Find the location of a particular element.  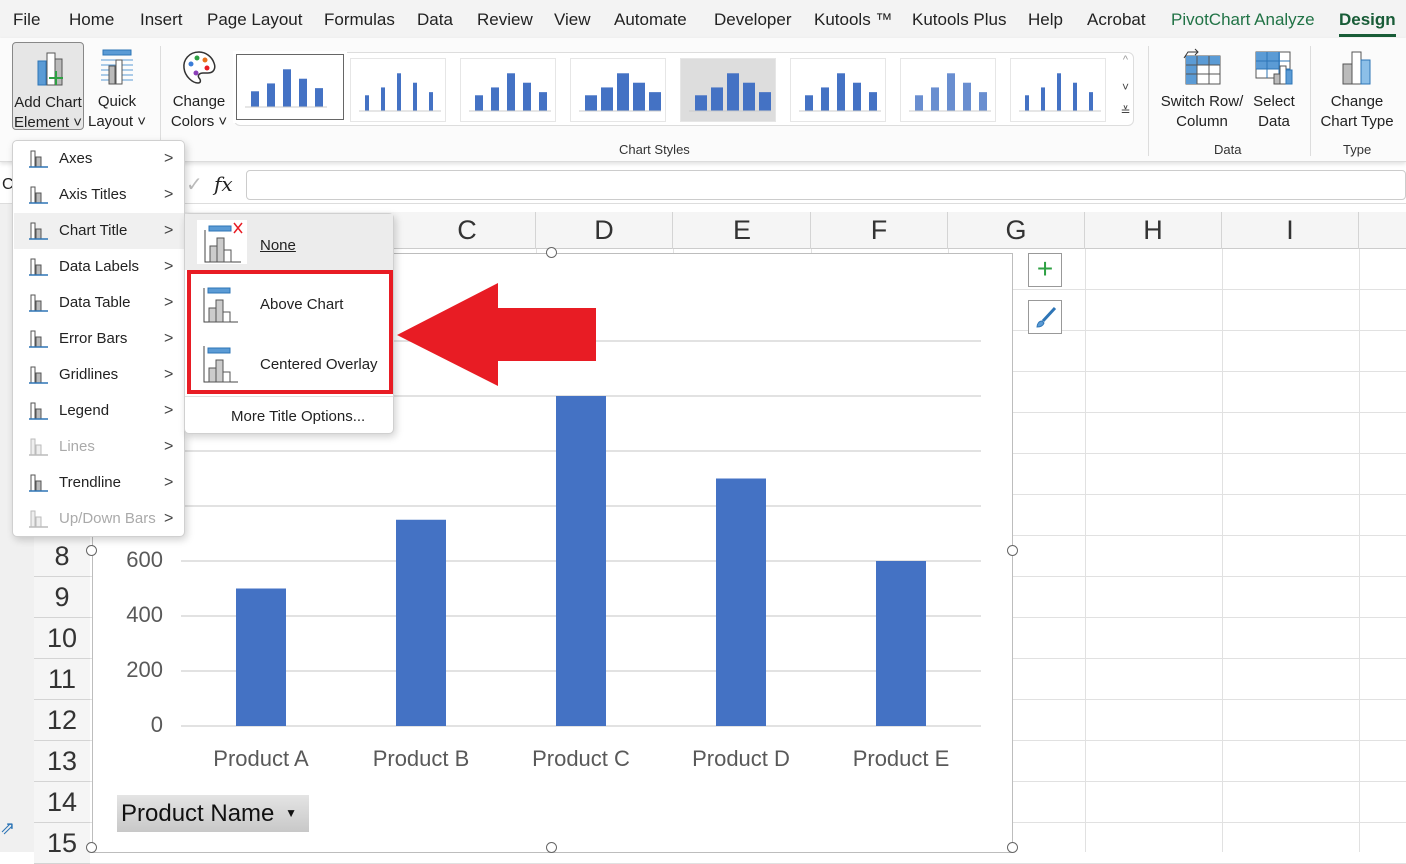

menu-item-gridlines: Gridlines > is located at coordinates (99, 375).